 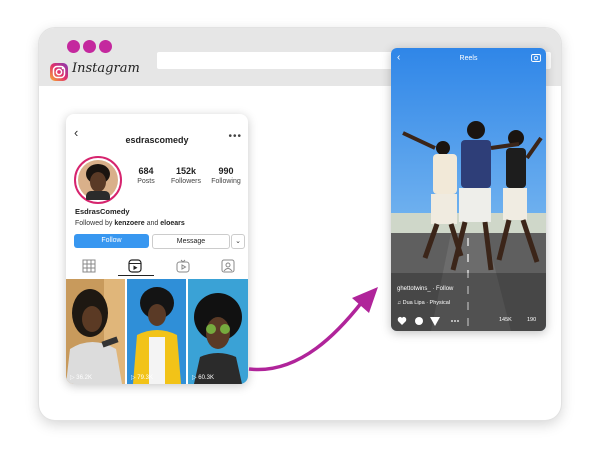 I want to click on igtv-icon, so click(x=183, y=266).